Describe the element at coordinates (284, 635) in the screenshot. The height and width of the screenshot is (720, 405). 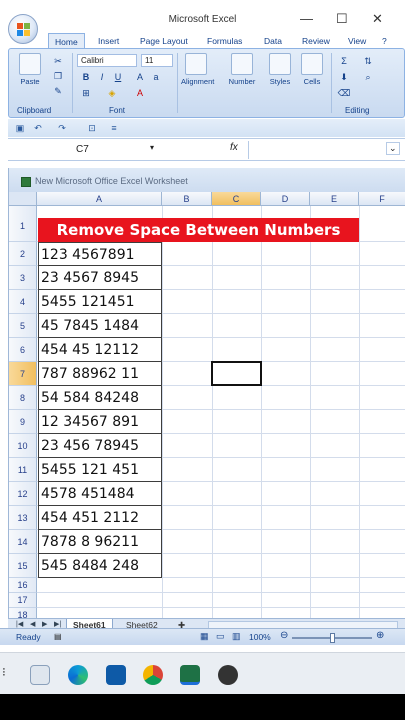
I see `zoom-out-icon: ⊖` at that location.